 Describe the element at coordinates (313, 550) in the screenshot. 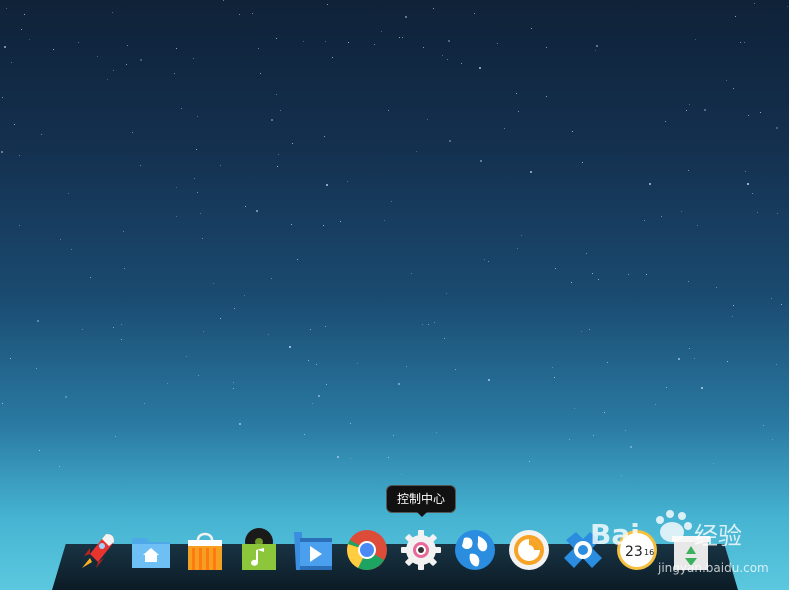

I see `dock-item-video` at that location.